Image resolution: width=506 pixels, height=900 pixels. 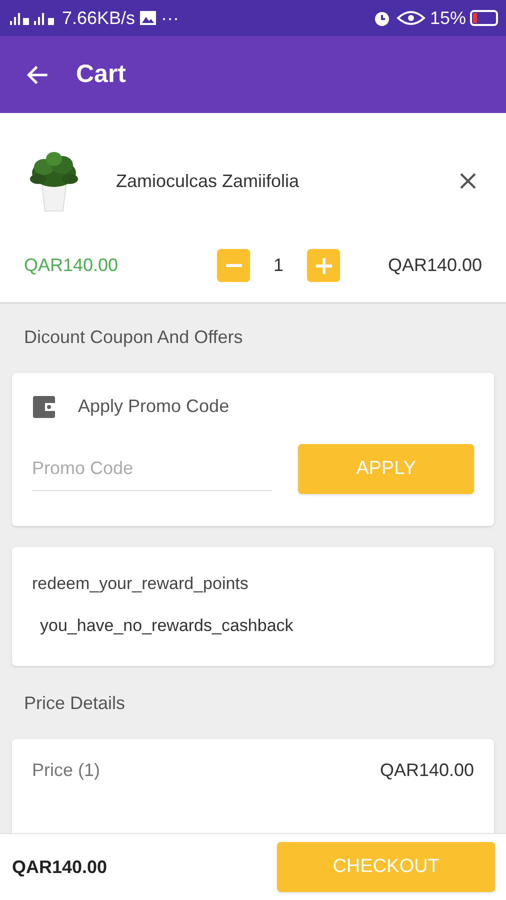 I want to click on section-heading: Price Details, so click(x=74, y=703).